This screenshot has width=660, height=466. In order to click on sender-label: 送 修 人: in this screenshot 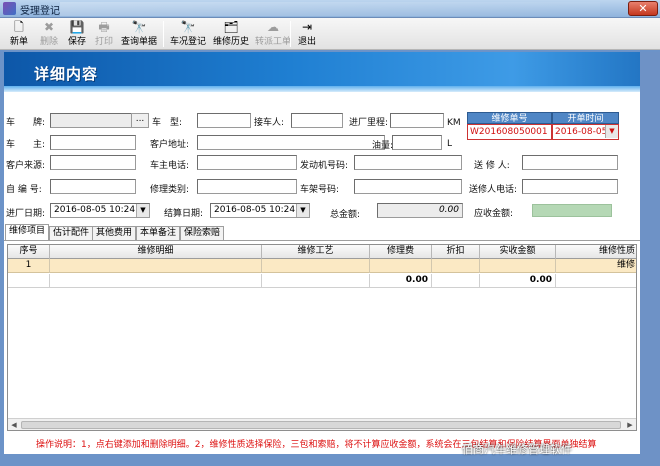, I will do `click(492, 166)`.